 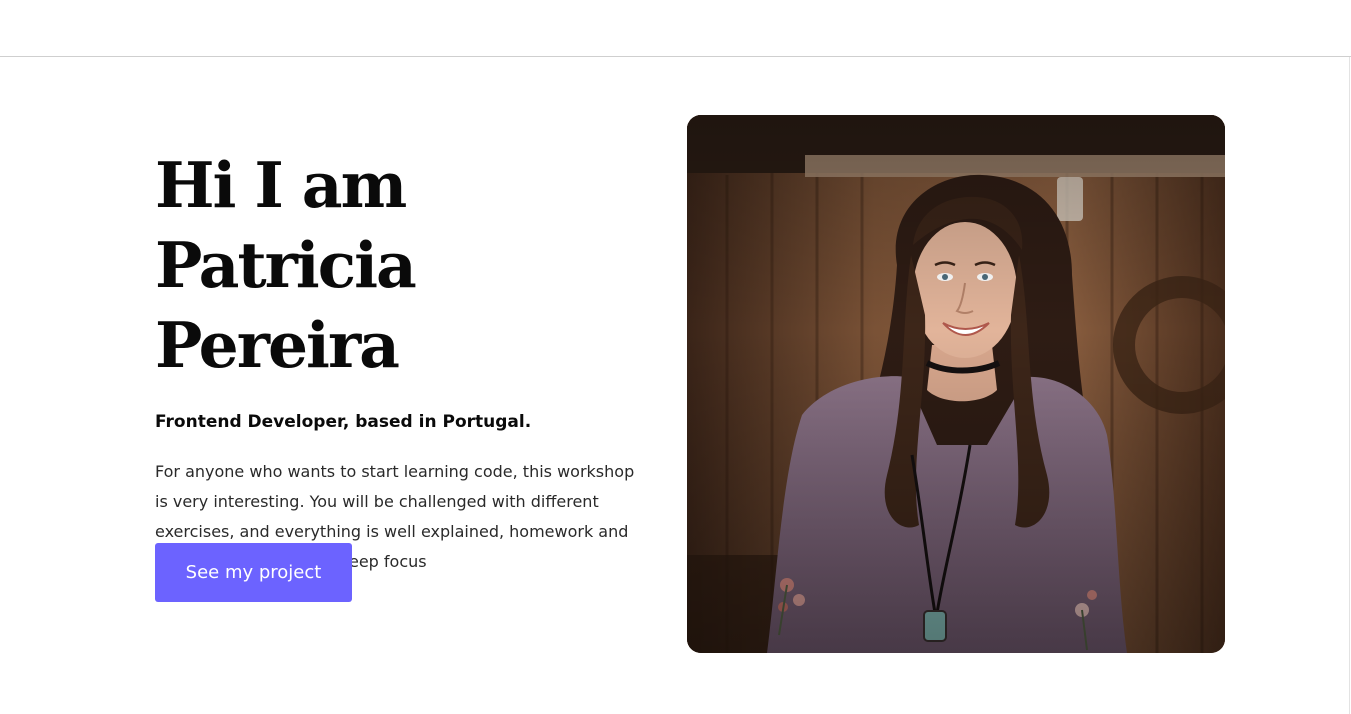 What do you see at coordinates (675, 28) in the screenshot?
I see `top-bar` at bounding box center [675, 28].